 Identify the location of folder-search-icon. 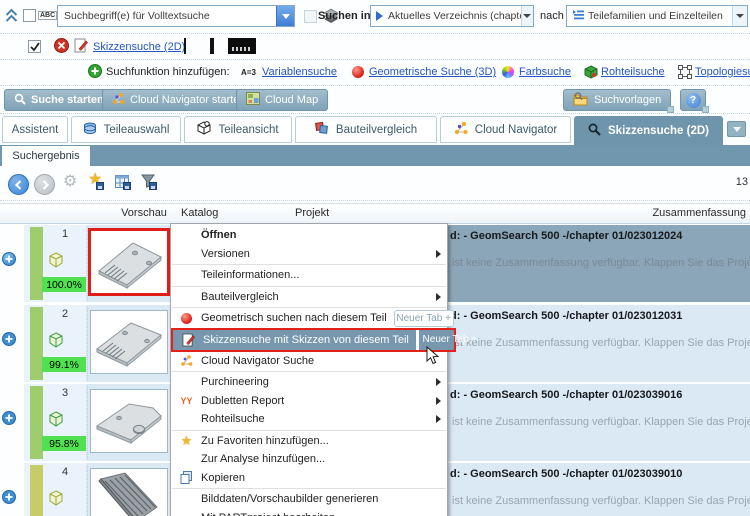
(581, 100).